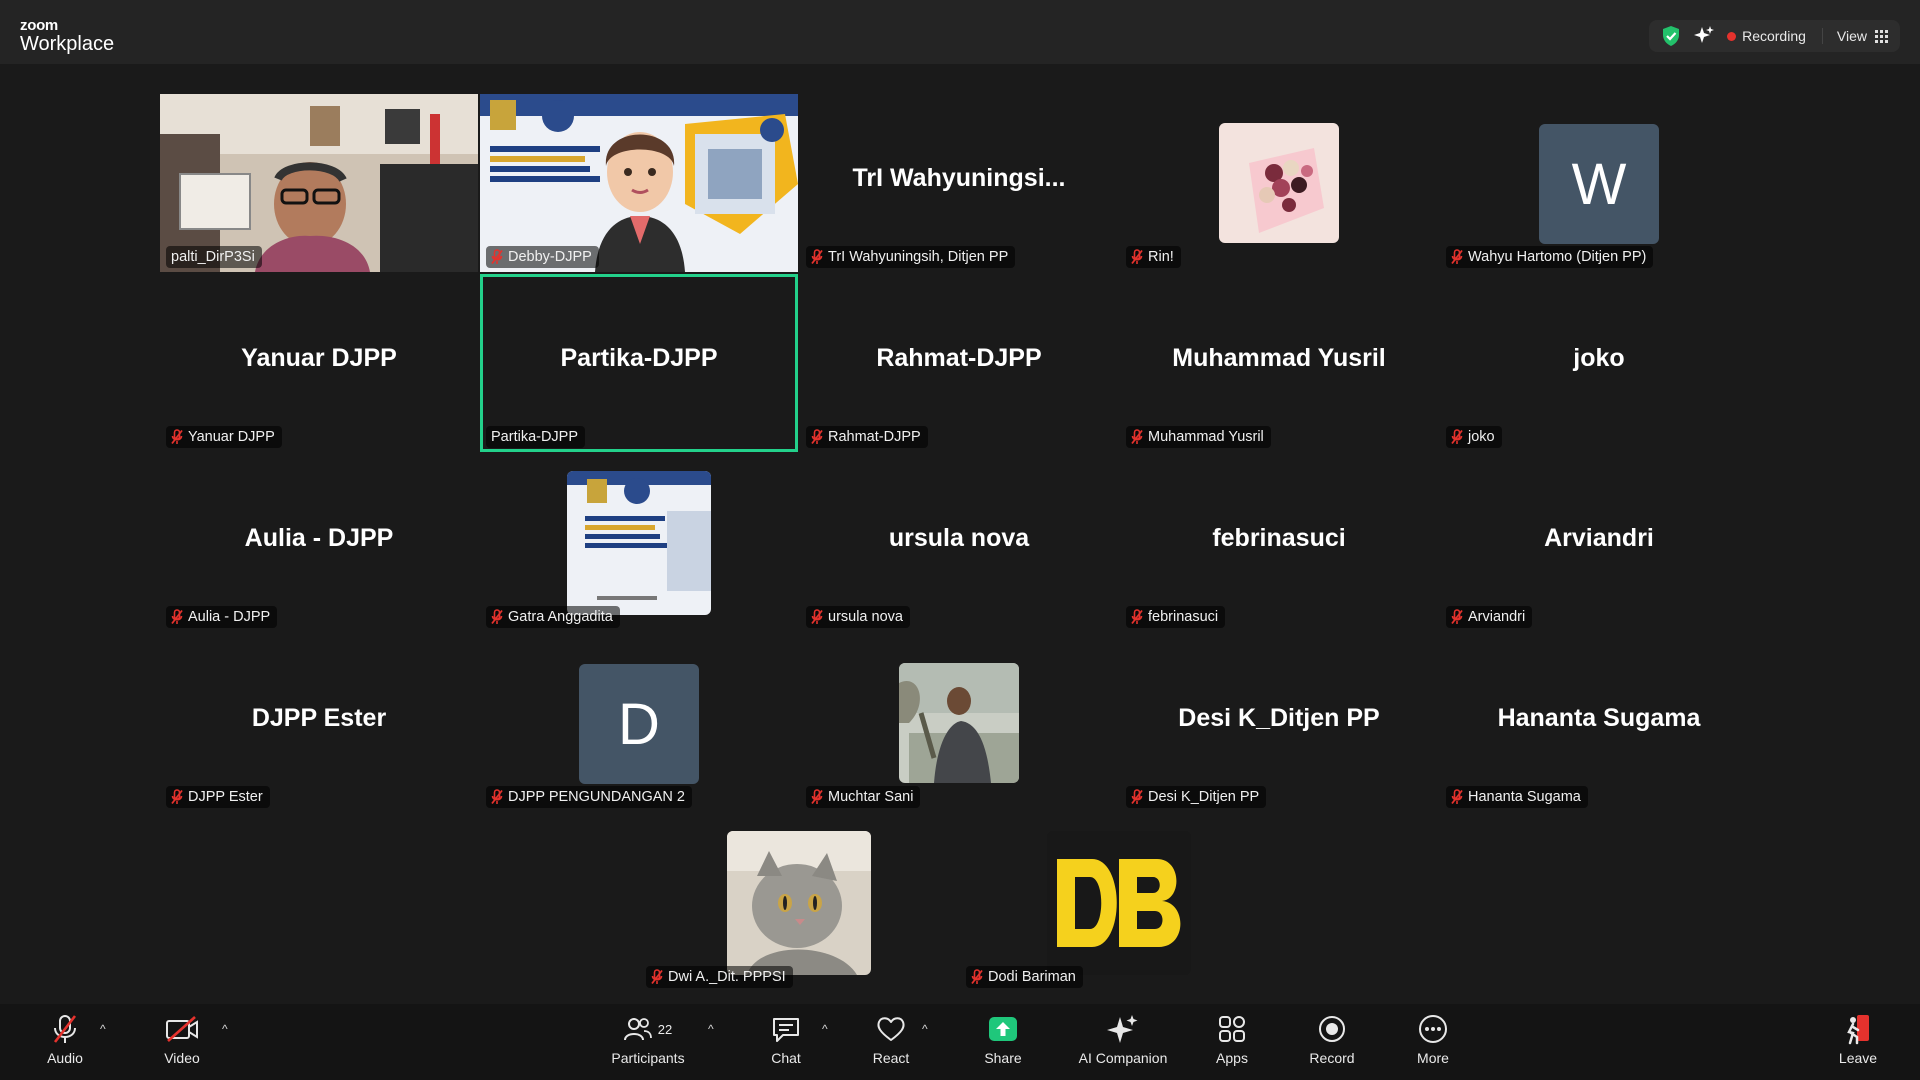 The width and height of the screenshot is (1920, 1080). I want to click on react-label: React, so click(891, 1058).